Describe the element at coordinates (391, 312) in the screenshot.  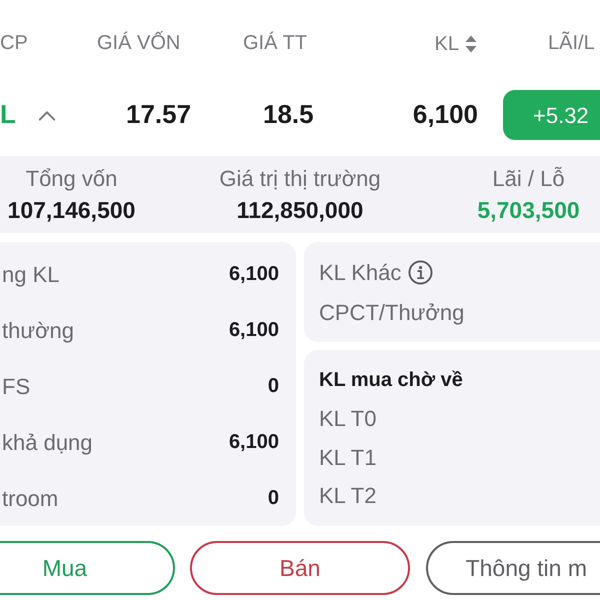
I see `volume-label: CPCT/Thưởng` at that location.